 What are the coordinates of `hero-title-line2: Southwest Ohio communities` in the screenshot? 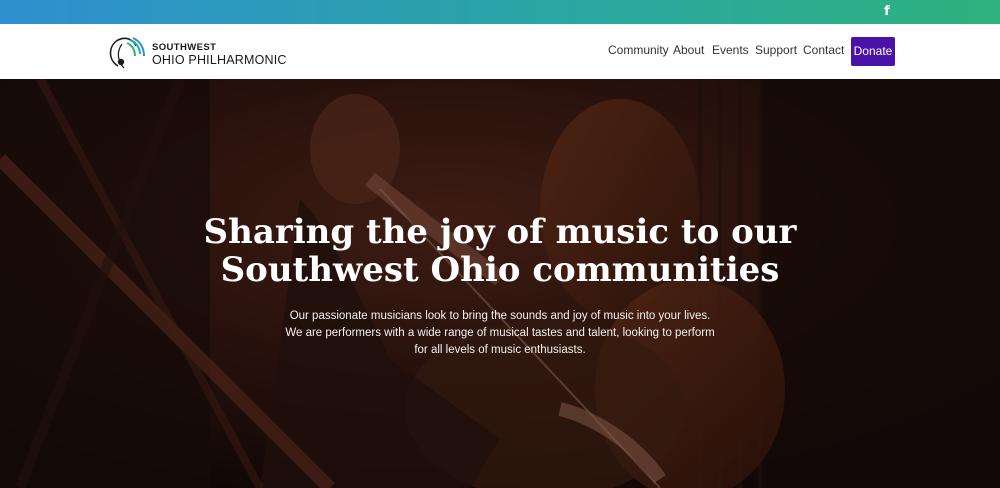 It's located at (500, 270).